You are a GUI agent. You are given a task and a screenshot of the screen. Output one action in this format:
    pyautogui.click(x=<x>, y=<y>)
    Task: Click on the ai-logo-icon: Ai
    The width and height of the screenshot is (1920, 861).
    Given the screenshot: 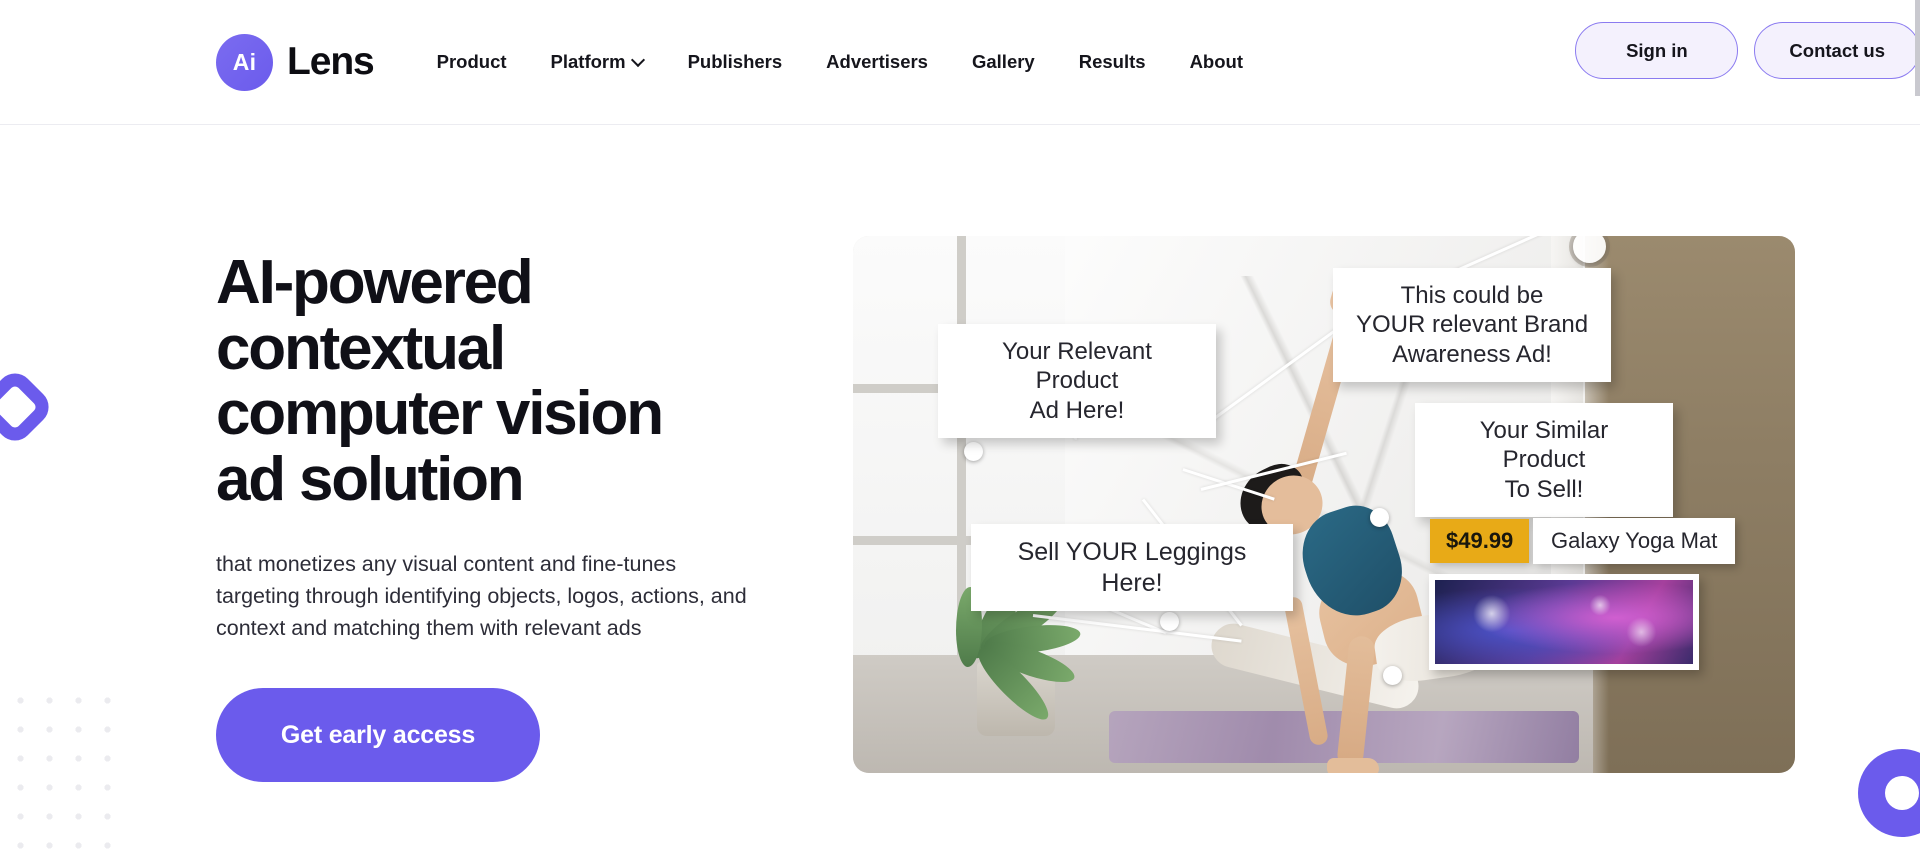 What is the action you would take?
    pyautogui.click(x=244, y=62)
    